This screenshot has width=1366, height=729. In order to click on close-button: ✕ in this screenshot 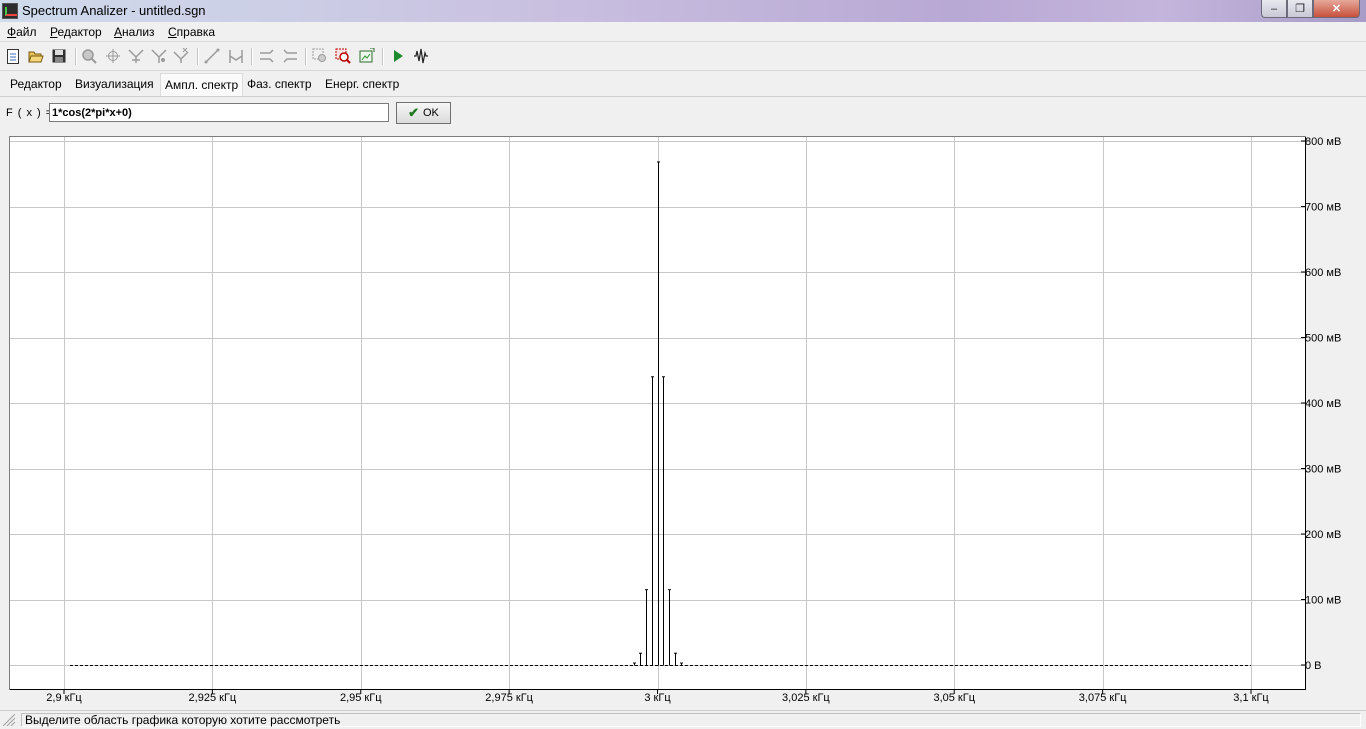, I will do `click(1336, 9)`.